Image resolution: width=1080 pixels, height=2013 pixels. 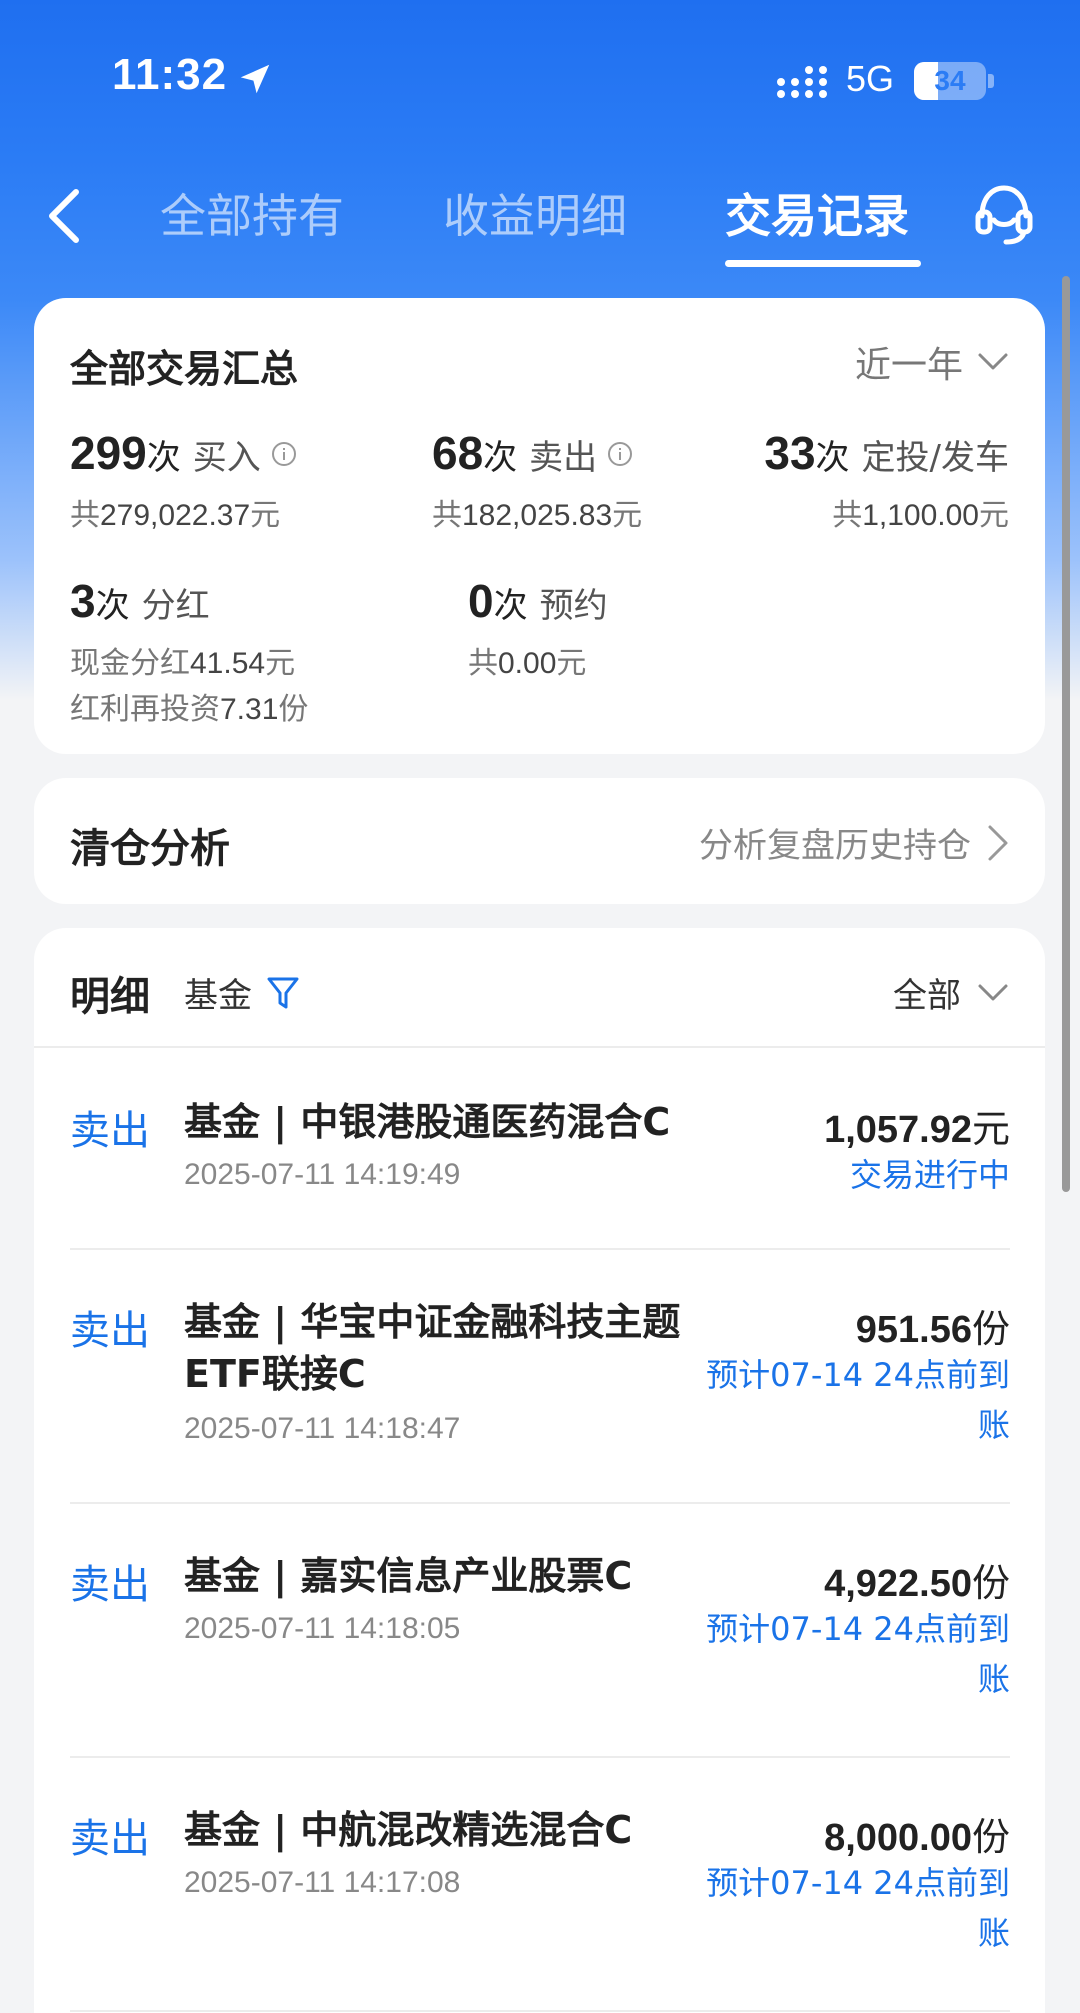 What do you see at coordinates (898, 1584) in the screenshot?
I see `row-amount-value: 4,922.50` at bounding box center [898, 1584].